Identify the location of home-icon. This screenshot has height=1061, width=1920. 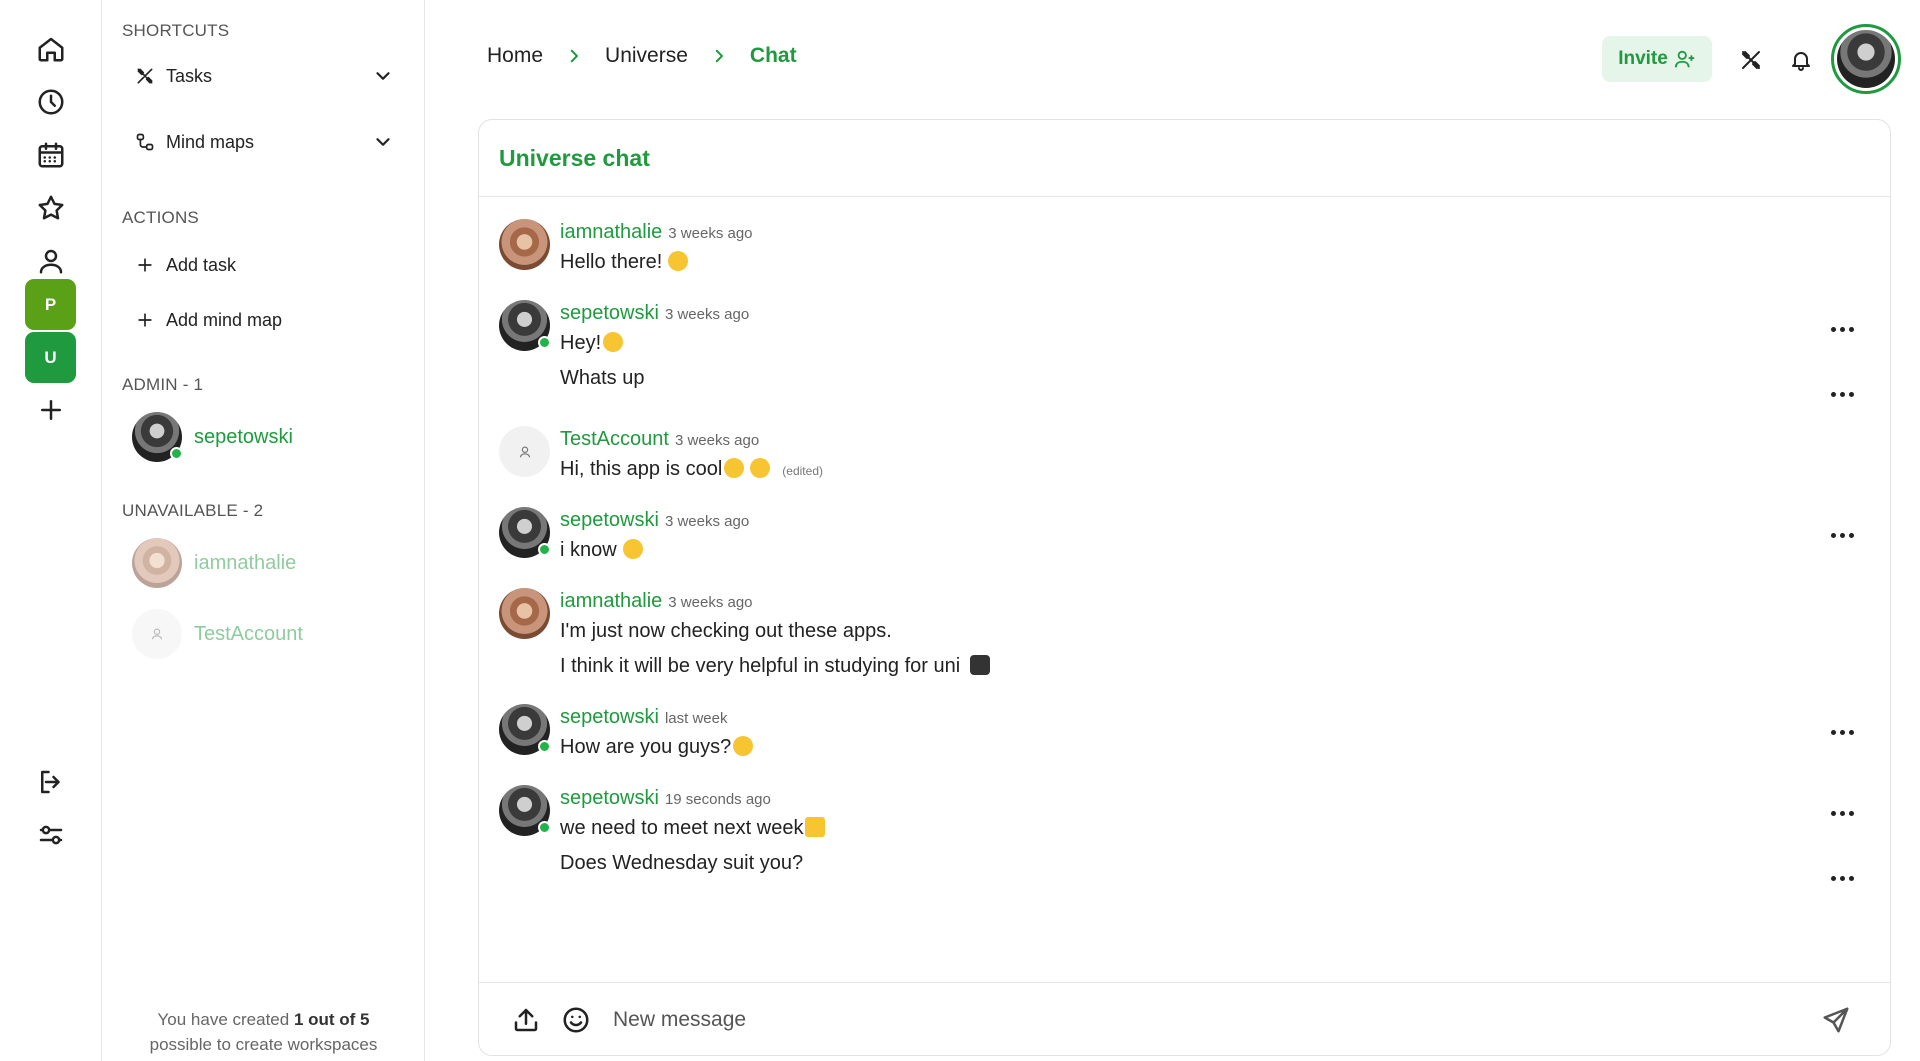
(51, 49).